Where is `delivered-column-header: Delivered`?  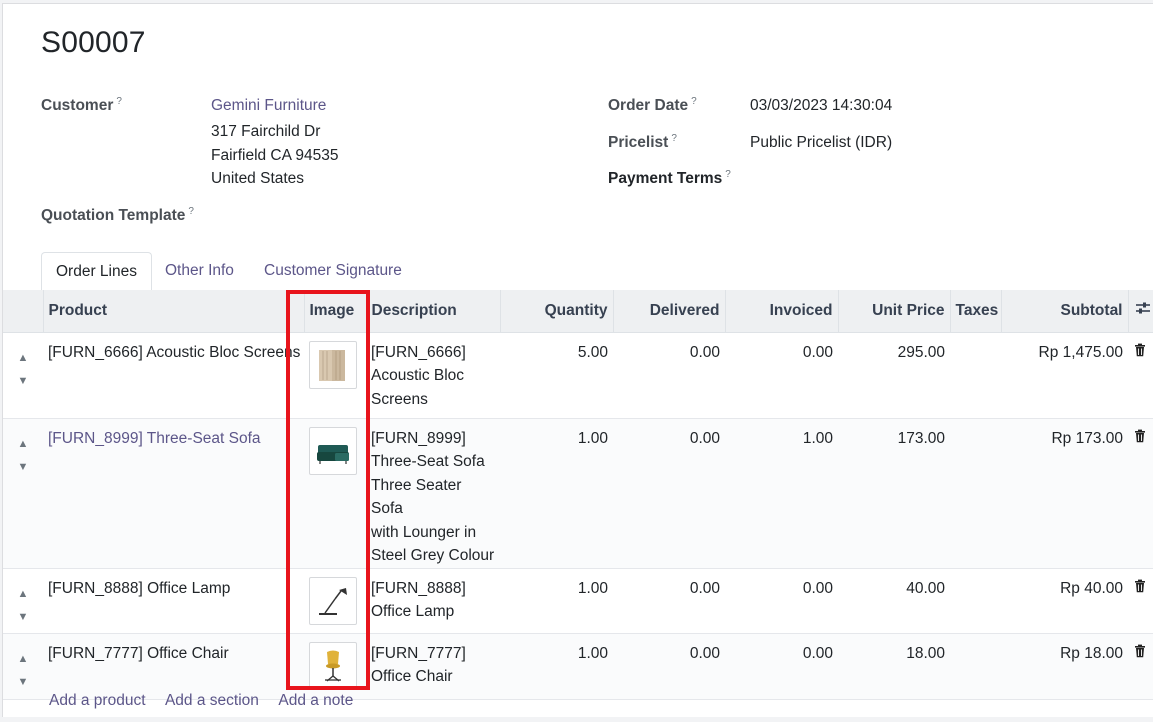 delivered-column-header: Delivered is located at coordinates (669, 311).